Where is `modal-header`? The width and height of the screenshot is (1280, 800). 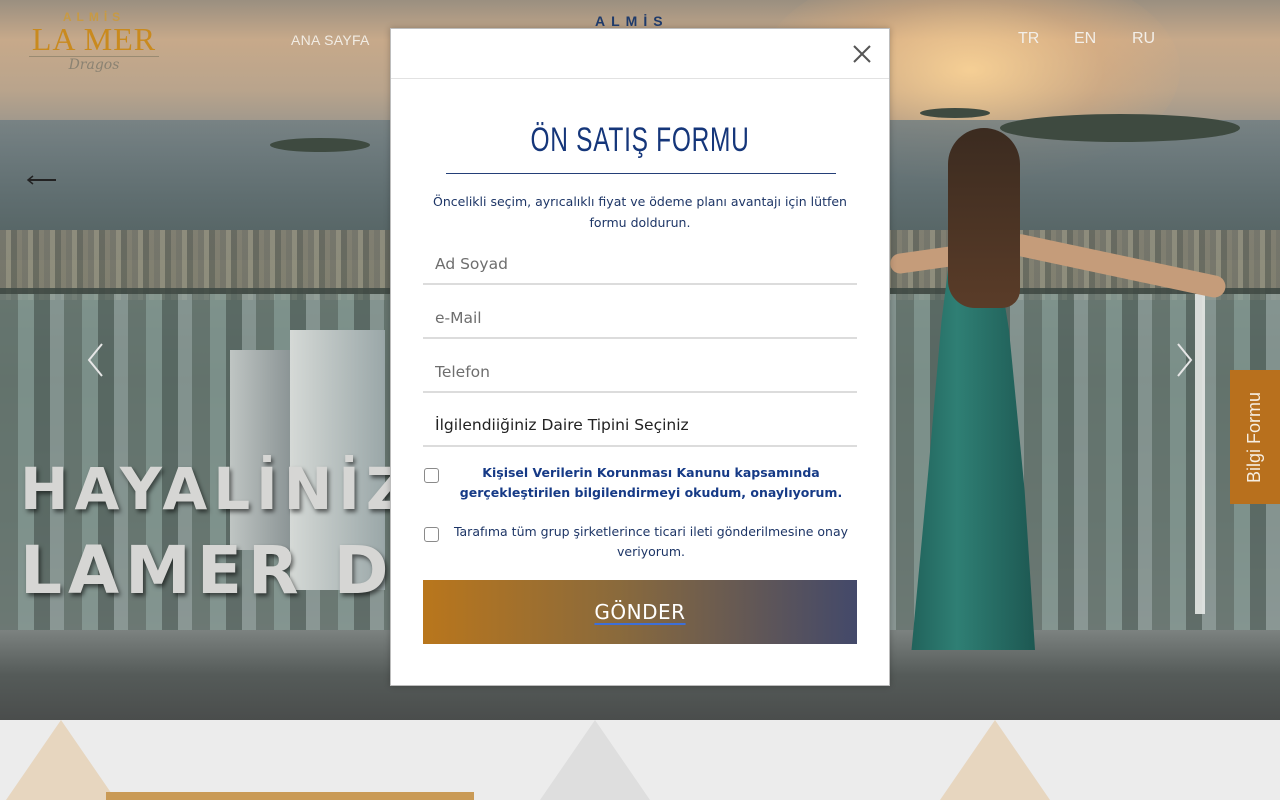
modal-header is located at coordinates (640, 54).